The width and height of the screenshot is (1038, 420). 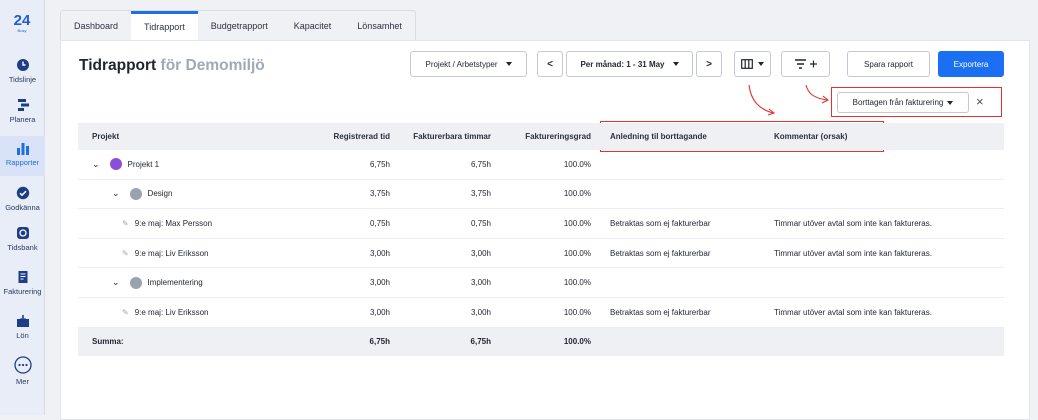 I want to click on filter-add-button, so click(x=805, y=64).